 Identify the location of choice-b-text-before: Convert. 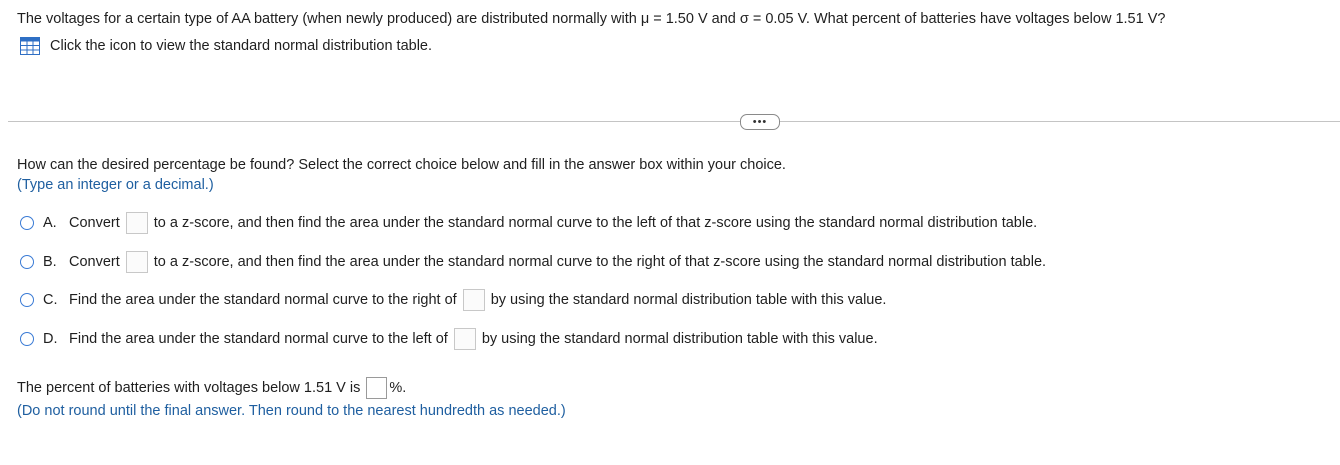
(94, 262).